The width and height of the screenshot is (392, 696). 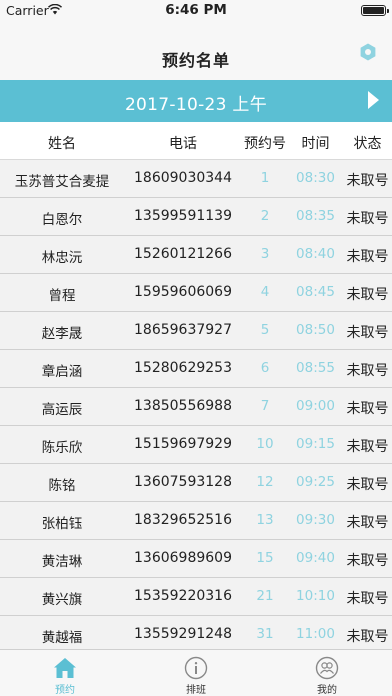 What do you see at coordinates (265, 406) in the screenshot?
I see `row-number: 7` at bounding box center [265, 406].